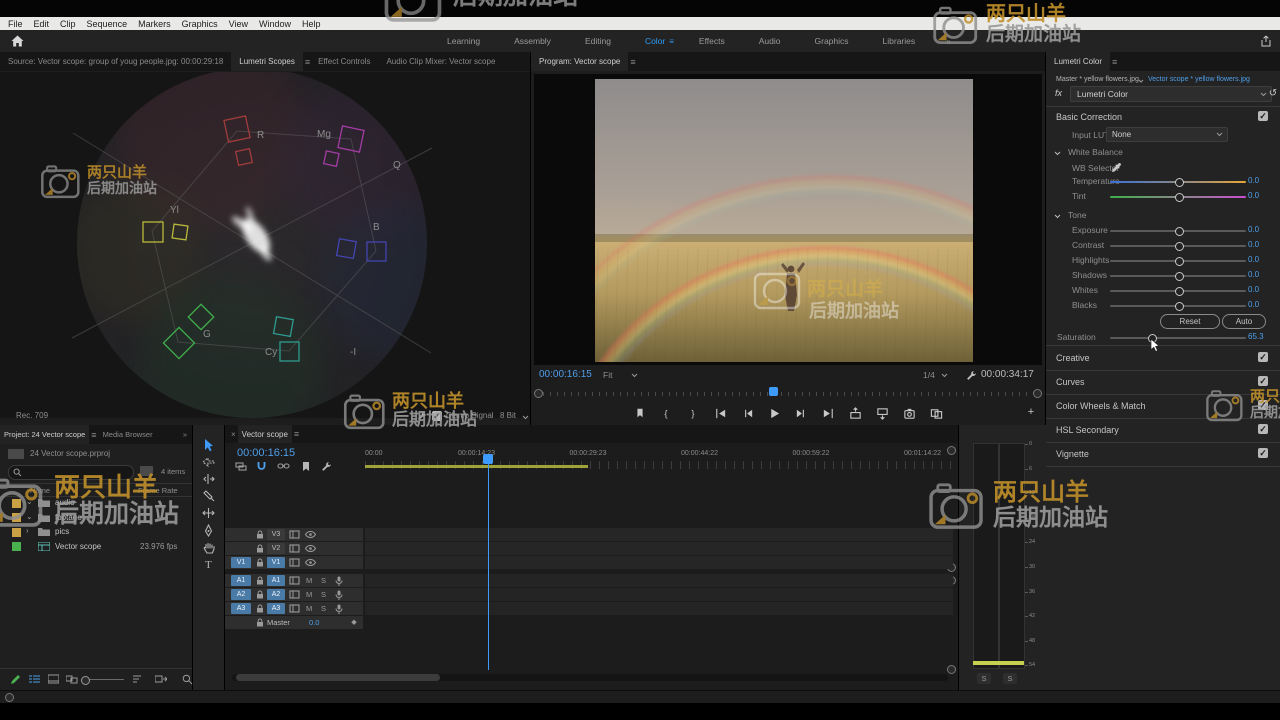  Describe the element at coordinates (241, 594) in the screenshot. I see `source-patch-a2: A2` at that location.